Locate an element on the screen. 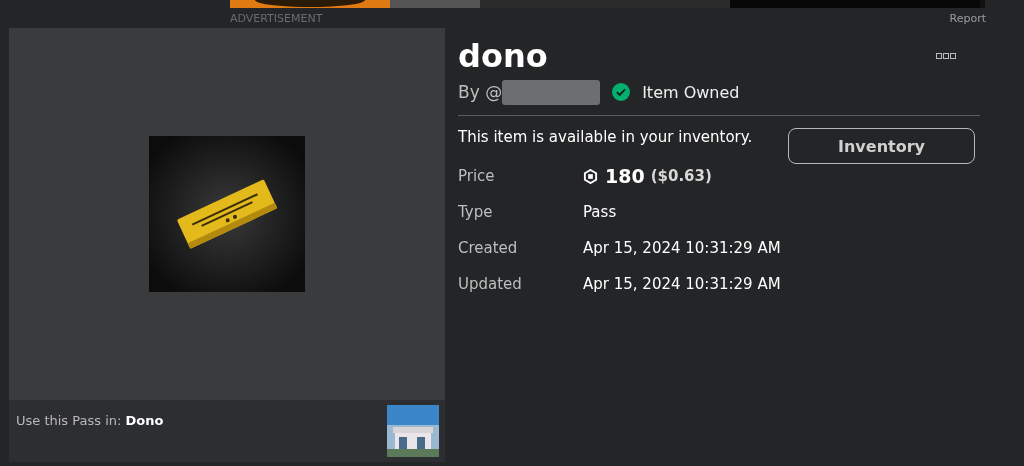 The width and height of the screenshot is (1024, 466). detail-label: Created is located at coordinates (488, 248).